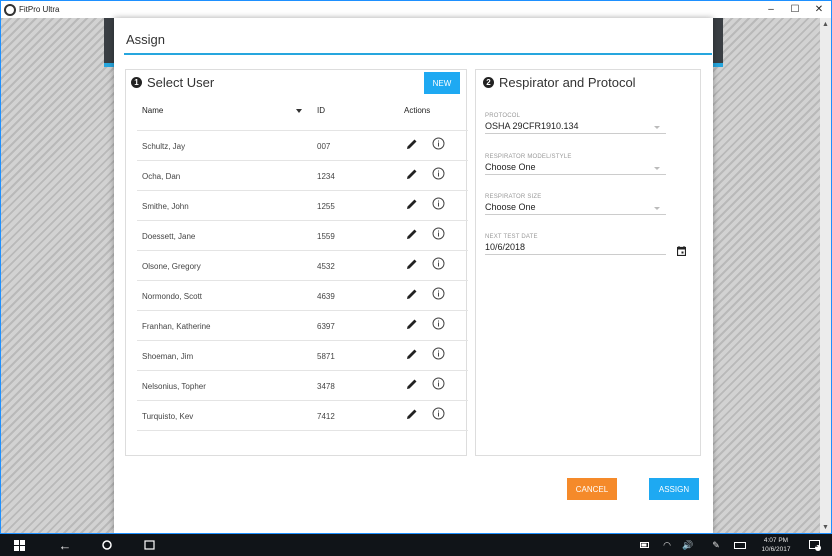  I want to click on next-test-date-field: NEXT TEST DATE 10/6/2018, so click(575, 244).